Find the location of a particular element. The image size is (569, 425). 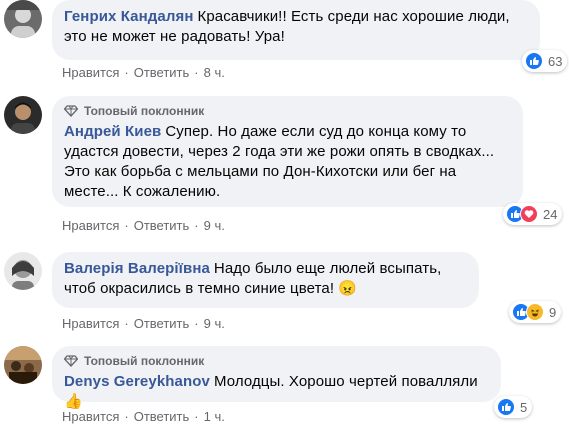

comment-actions: Нравится · Ответить · 8 ч. is located at coordinates (143, 73).